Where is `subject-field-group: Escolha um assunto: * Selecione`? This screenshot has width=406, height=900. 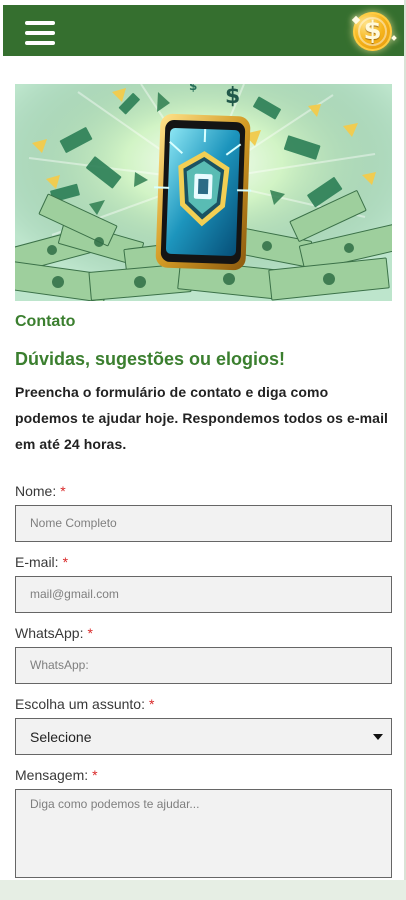
subject-field-group: Escolha um assunto: * Selecione is located at coordinates (203, 725).